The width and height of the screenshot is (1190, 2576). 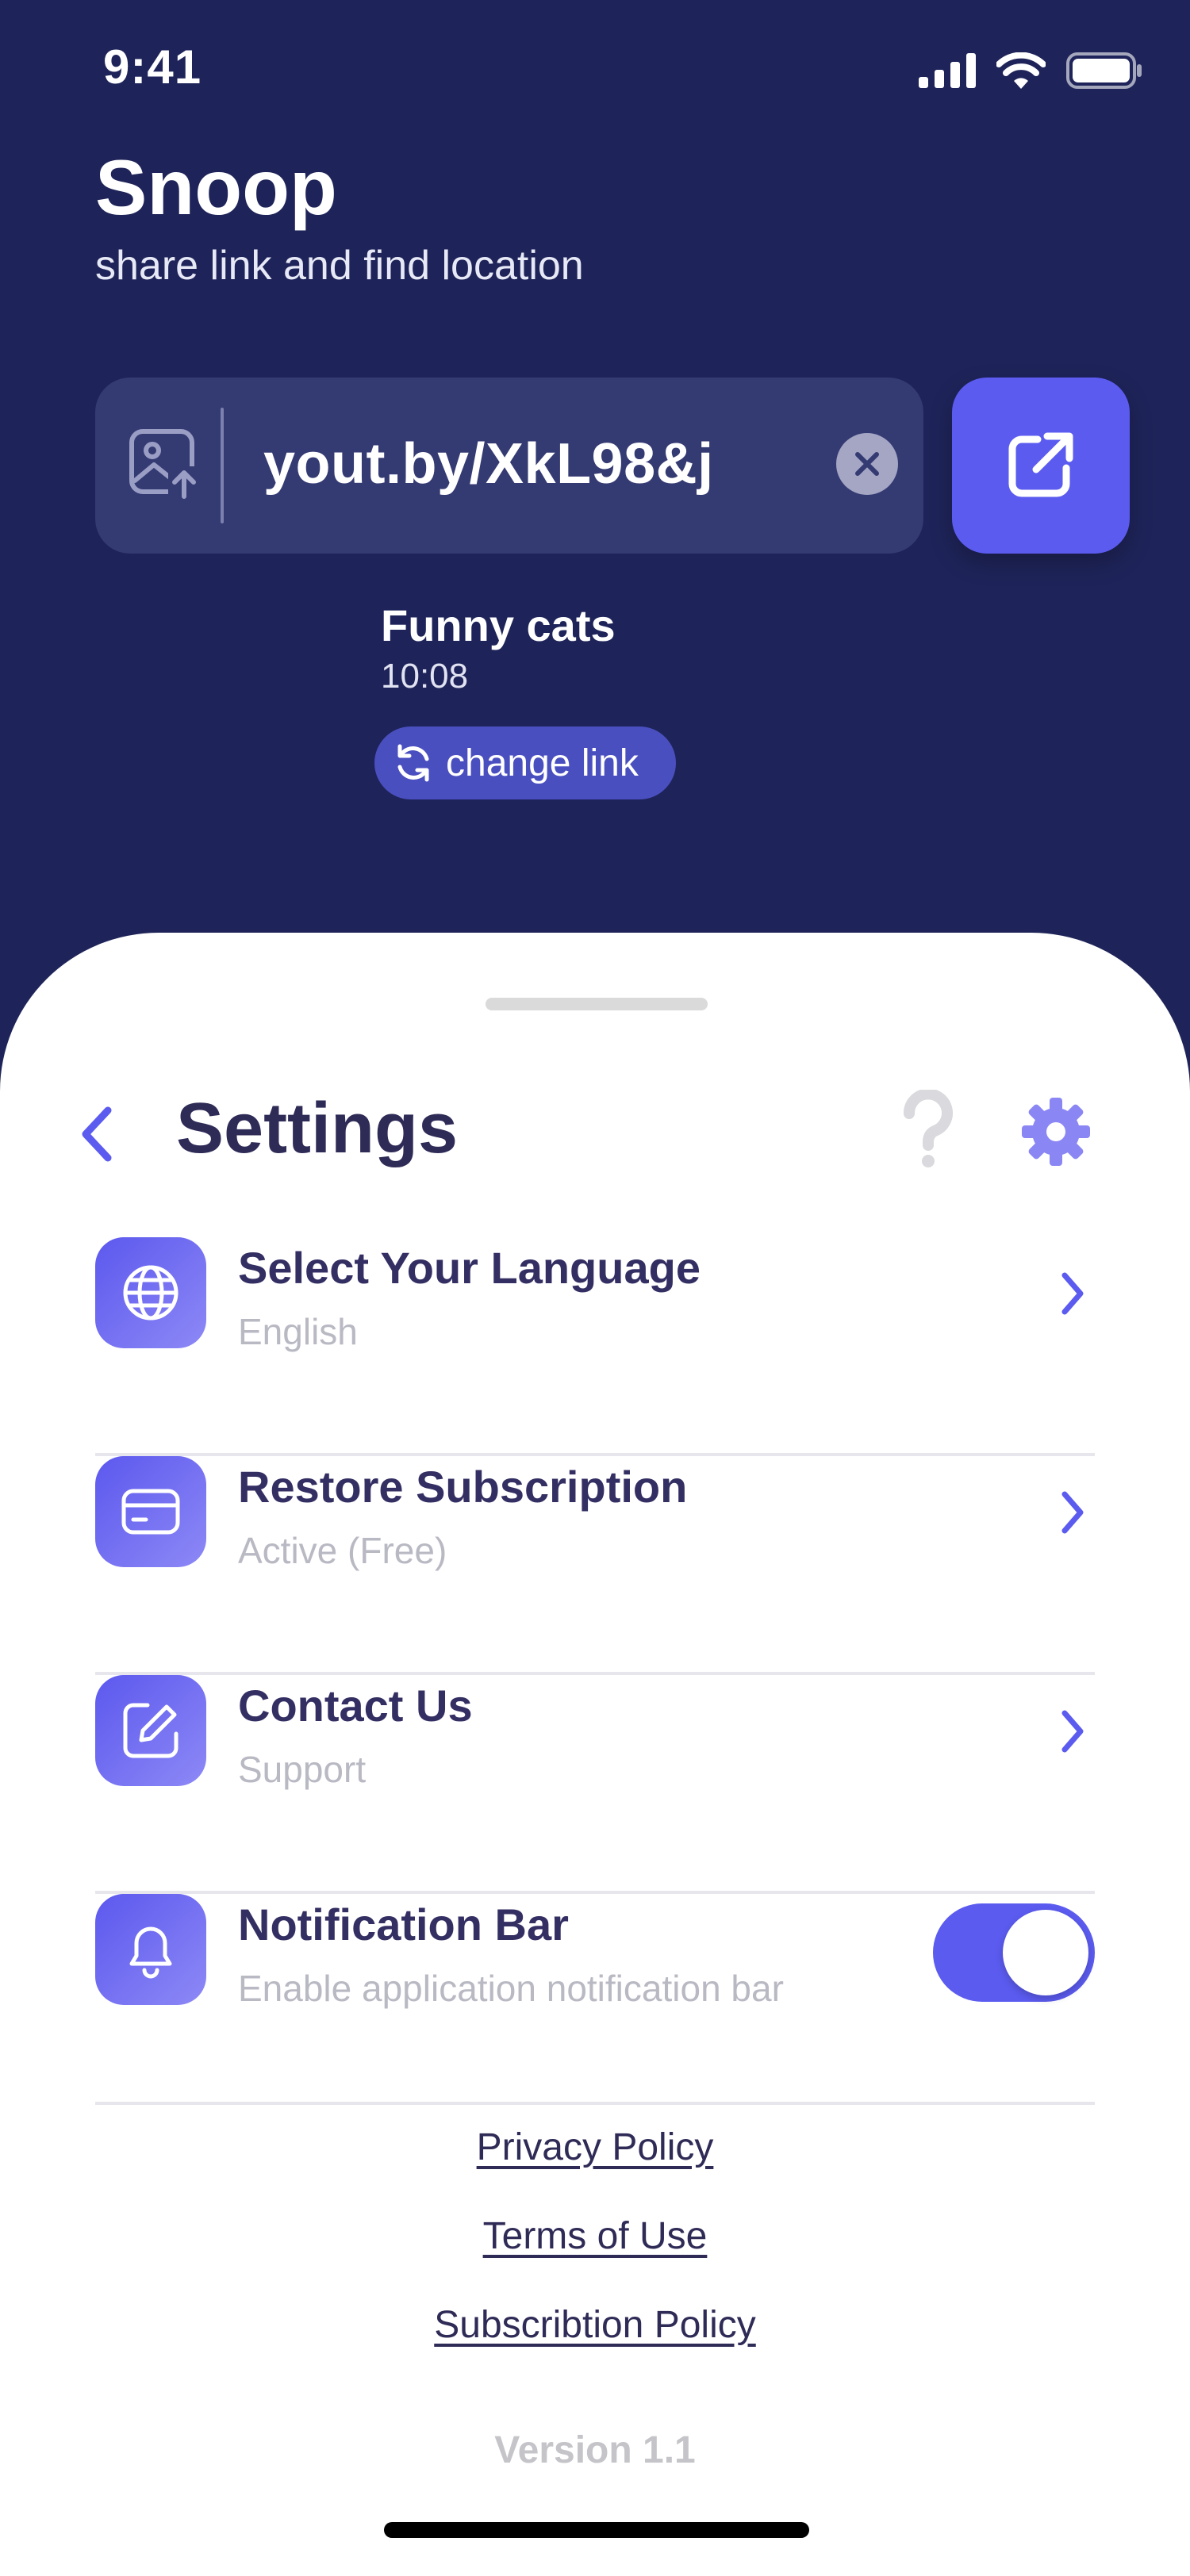 I want to click on settings-item-title: Select Your Language, so click(x=469, y=1268).